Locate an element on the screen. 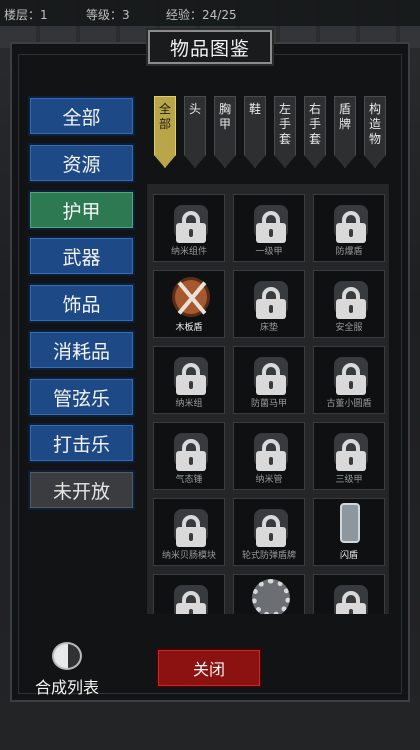 The height and width of the screenshot is (750, 420). item-cell: 古董小圆盾 is located at coordinates (349, 380).